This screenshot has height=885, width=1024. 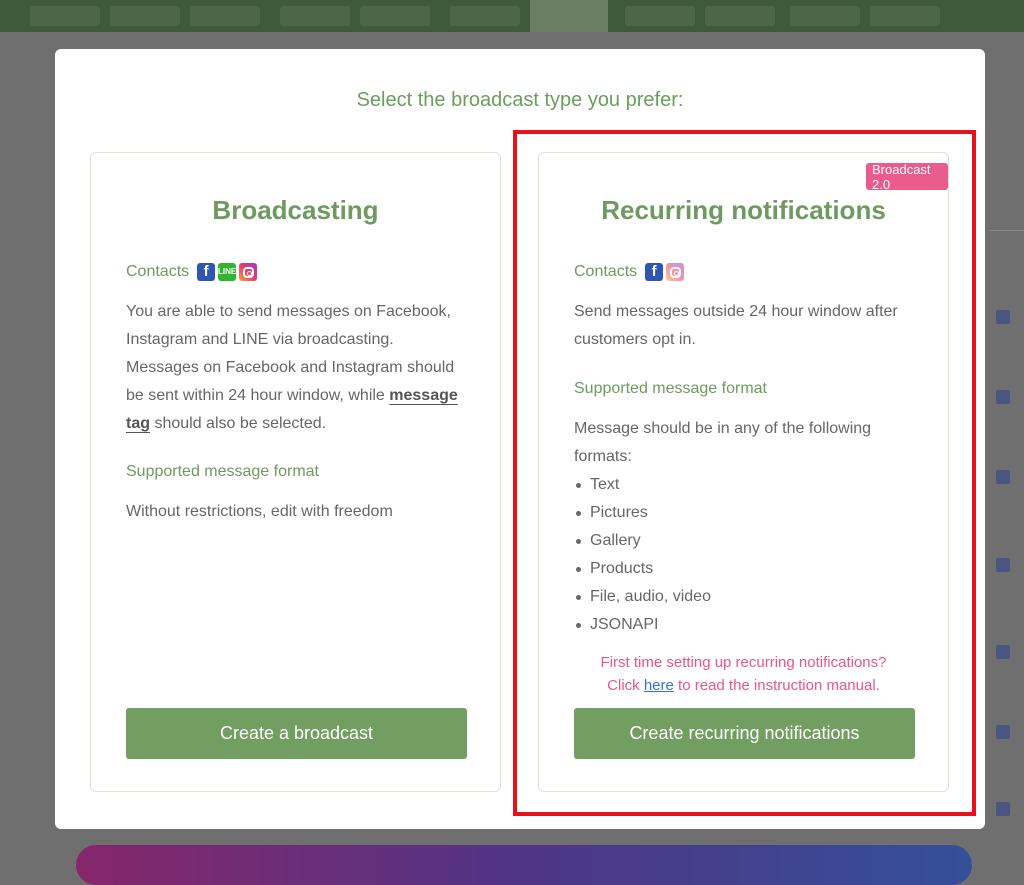 What do you see at coordinates (524, 865) in the screenshot?
I see `background-bottom-banner` at bounding box center [524, 865].